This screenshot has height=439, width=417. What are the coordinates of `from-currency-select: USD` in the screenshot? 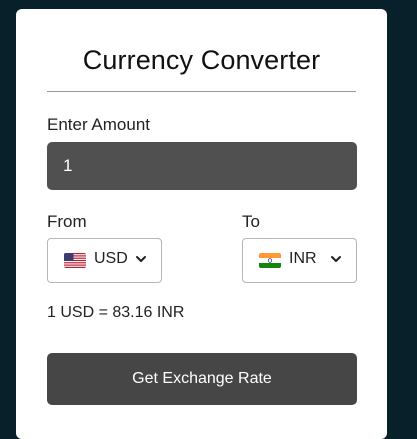 It's located at (104, 260).